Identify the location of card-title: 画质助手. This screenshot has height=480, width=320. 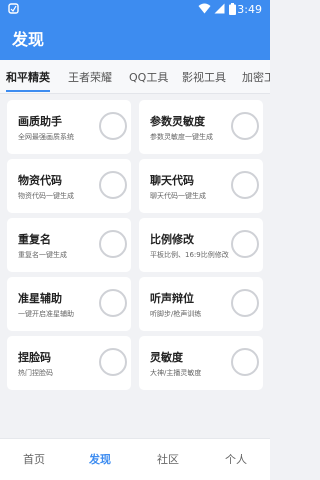
(40, 121).